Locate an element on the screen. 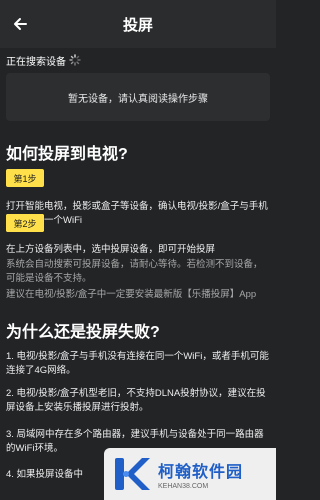  page-title: 投屏 is located at coordinates (137, 25).